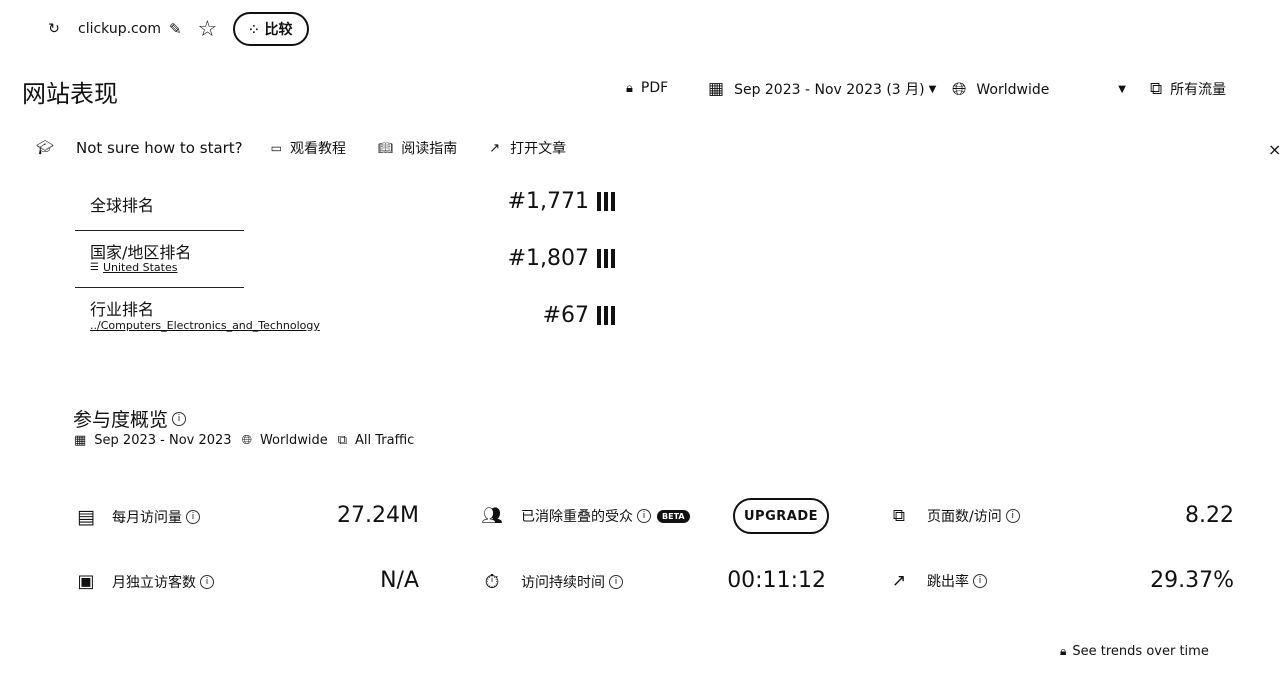 This screenshot has width=1280, height=687. I want to click on pages-per-visit-label: ⧉ 页面数/访问 i, so click(954, 516).